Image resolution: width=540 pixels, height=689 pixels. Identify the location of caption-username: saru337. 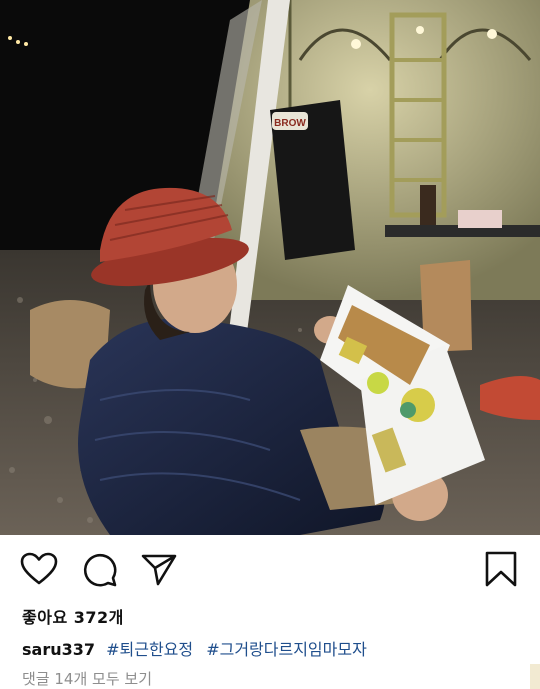
(58, 649).